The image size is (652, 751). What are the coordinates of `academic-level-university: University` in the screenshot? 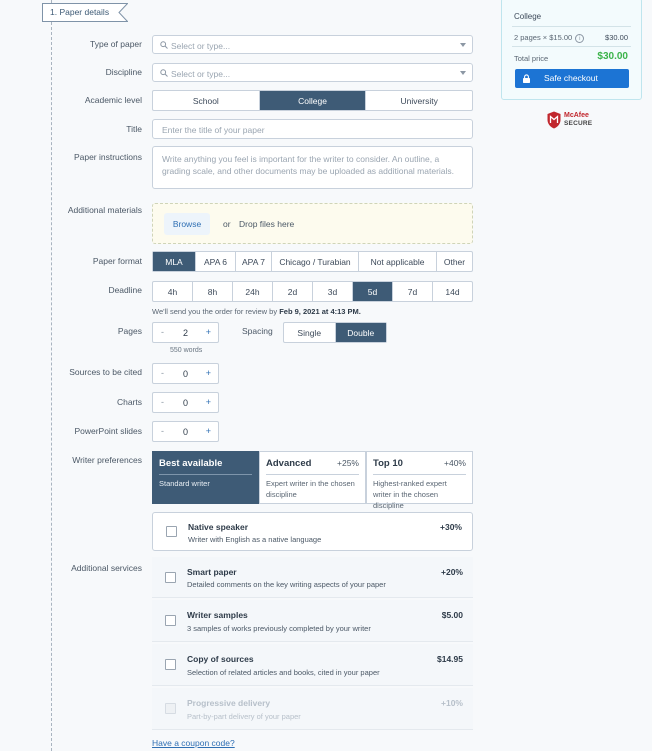 It's located at (418, 100).